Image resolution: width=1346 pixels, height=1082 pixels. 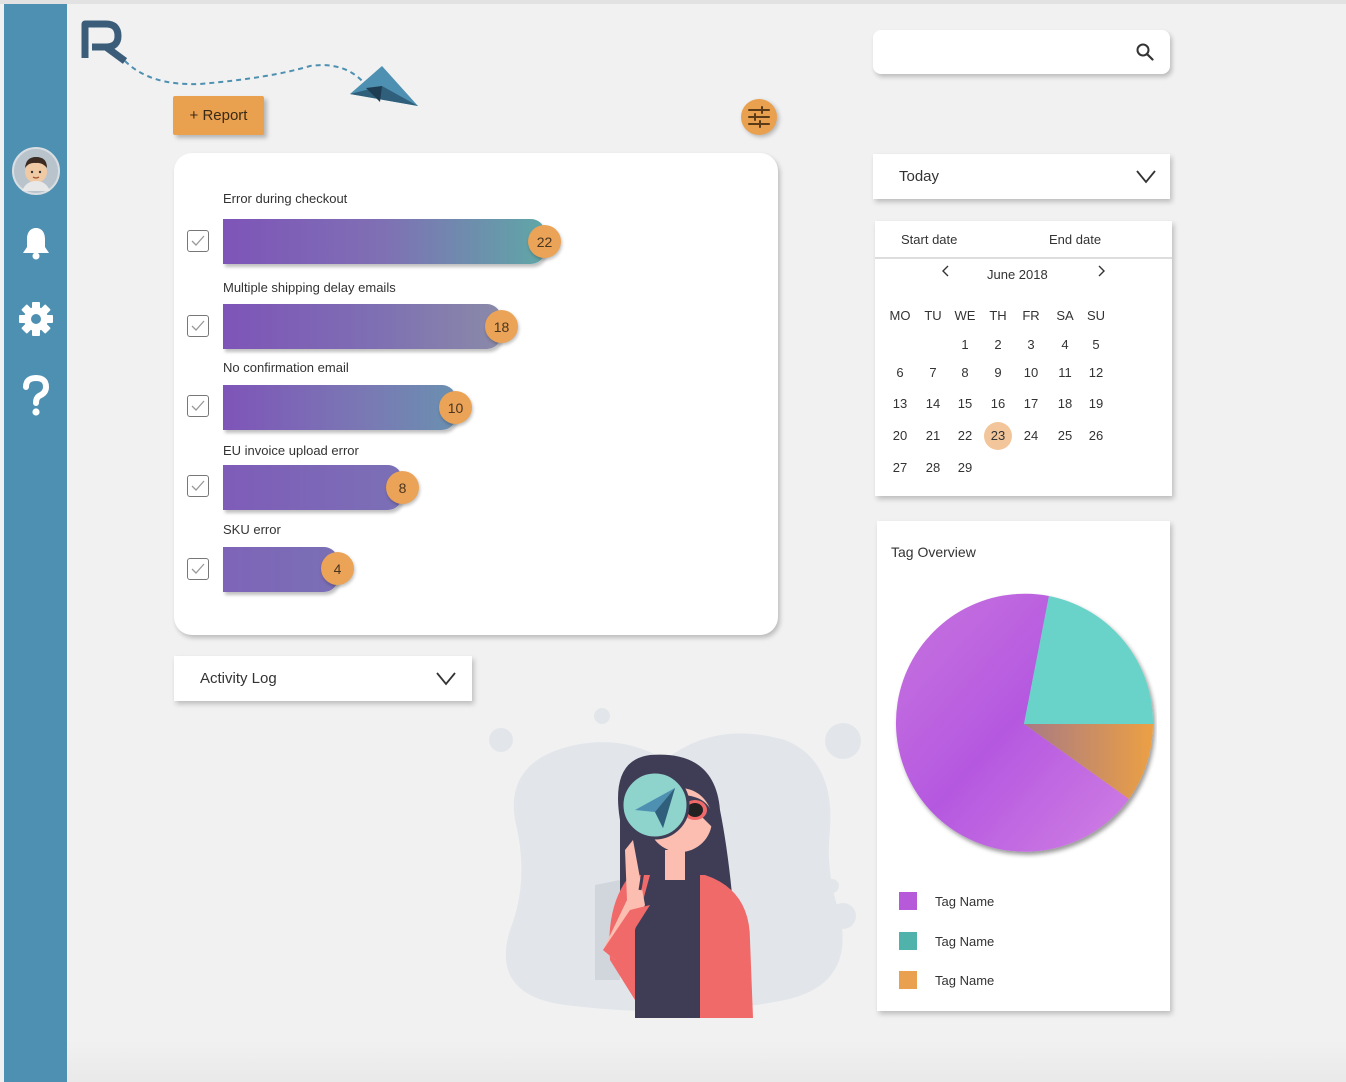 I want to click on start-date-tab: Start date, so click(x=929, y=239).